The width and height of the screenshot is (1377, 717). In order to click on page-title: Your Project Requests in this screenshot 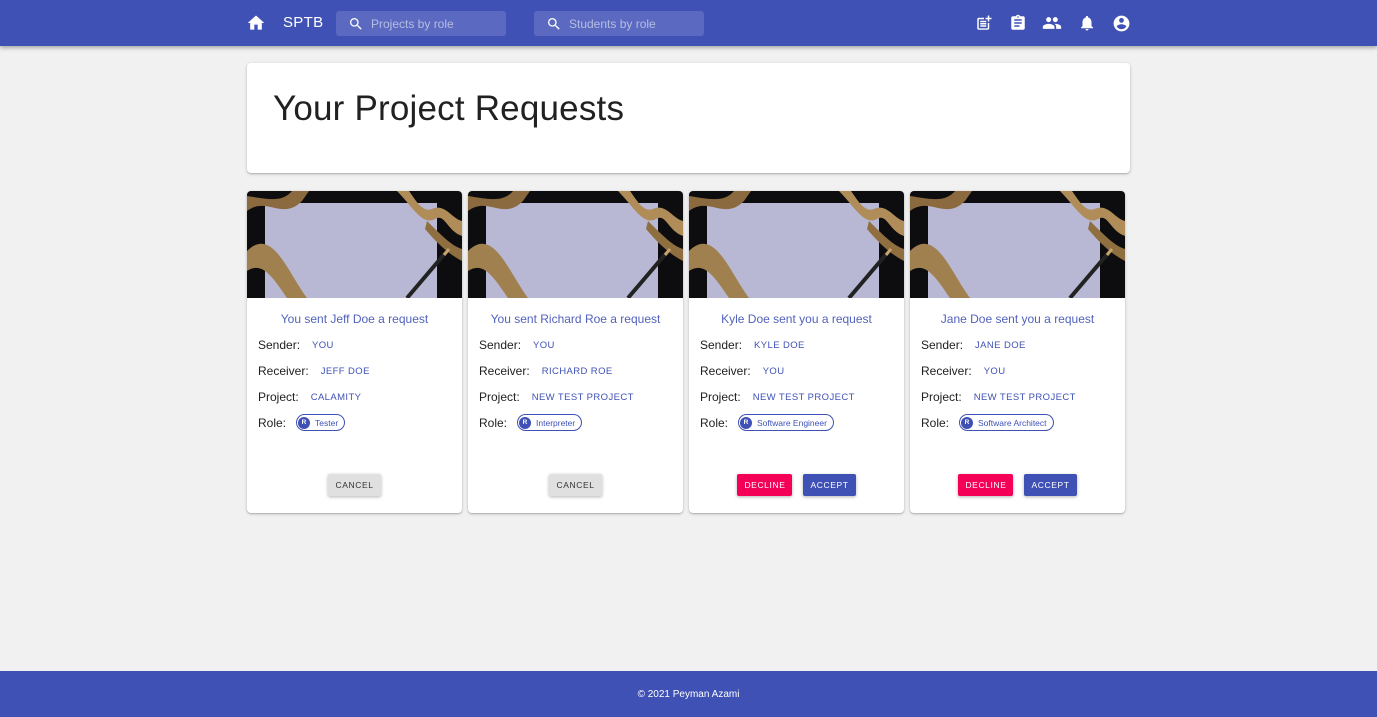, I will do `click(449, 108)`.